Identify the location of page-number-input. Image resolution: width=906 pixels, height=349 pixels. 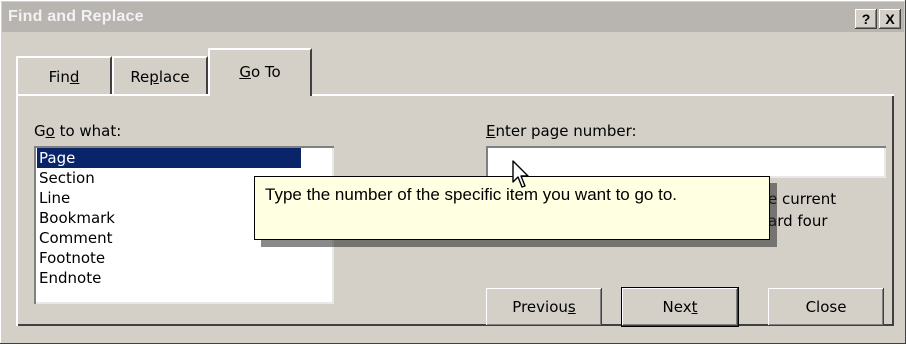
(686, 162).